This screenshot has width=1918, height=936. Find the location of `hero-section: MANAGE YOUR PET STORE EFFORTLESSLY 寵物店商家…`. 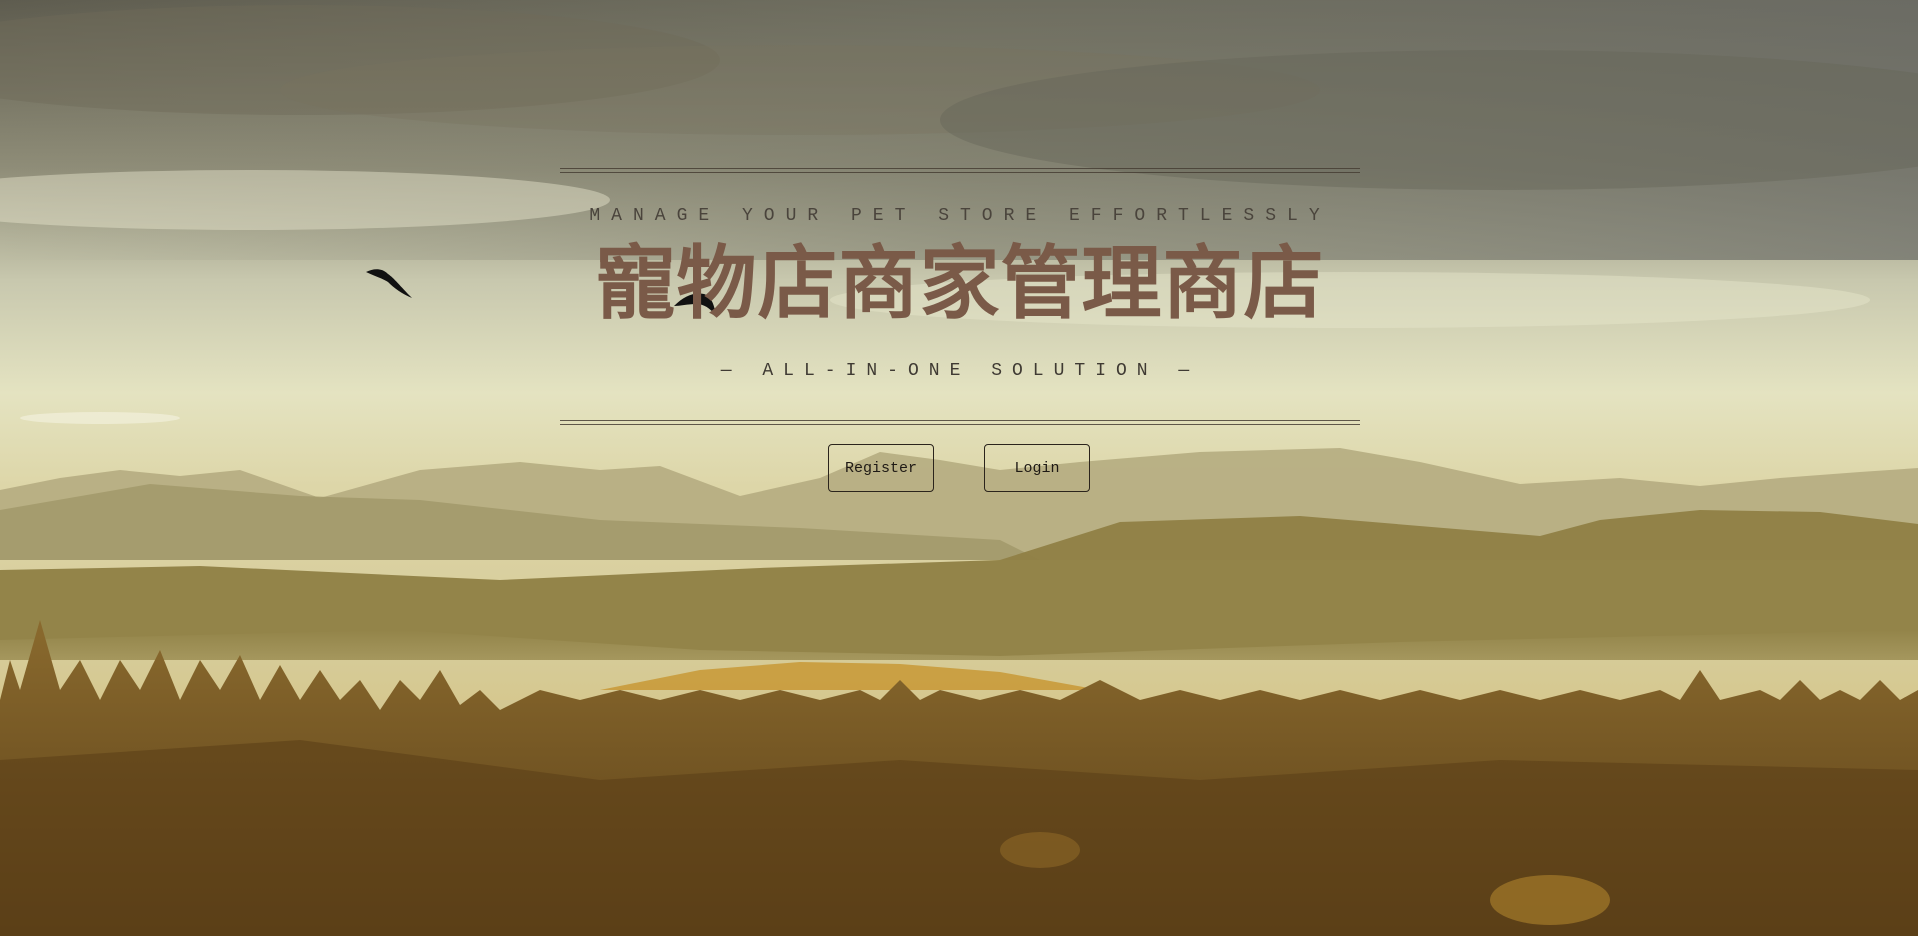

hero-section: MANAGE YOUR PET STORE EFFORTLESSLY 寵物店商家… is located at coordinates (960, 333).